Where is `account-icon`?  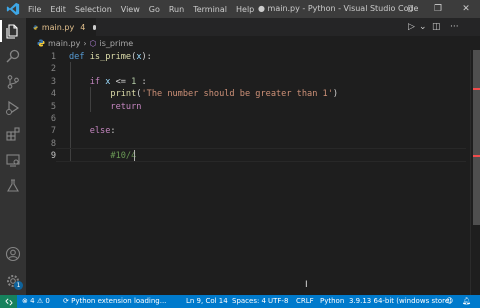
account-icon is located at coordinates (13, 254).